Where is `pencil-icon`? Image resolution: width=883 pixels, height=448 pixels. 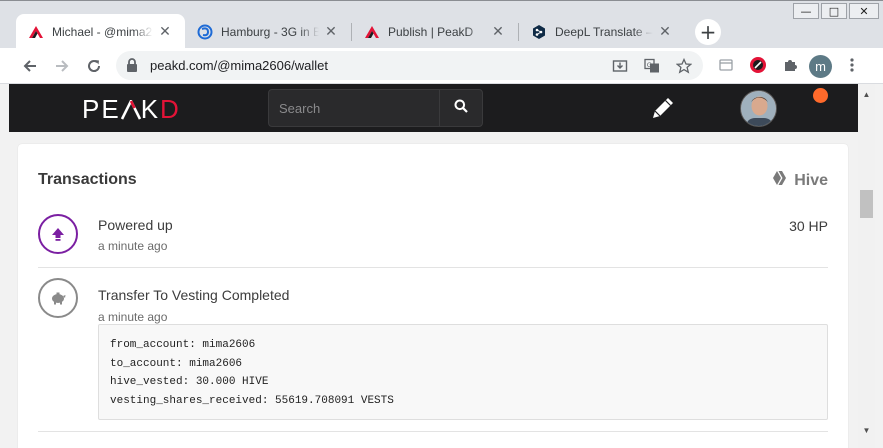 pencil-icon is located at coordinates (663, 108).